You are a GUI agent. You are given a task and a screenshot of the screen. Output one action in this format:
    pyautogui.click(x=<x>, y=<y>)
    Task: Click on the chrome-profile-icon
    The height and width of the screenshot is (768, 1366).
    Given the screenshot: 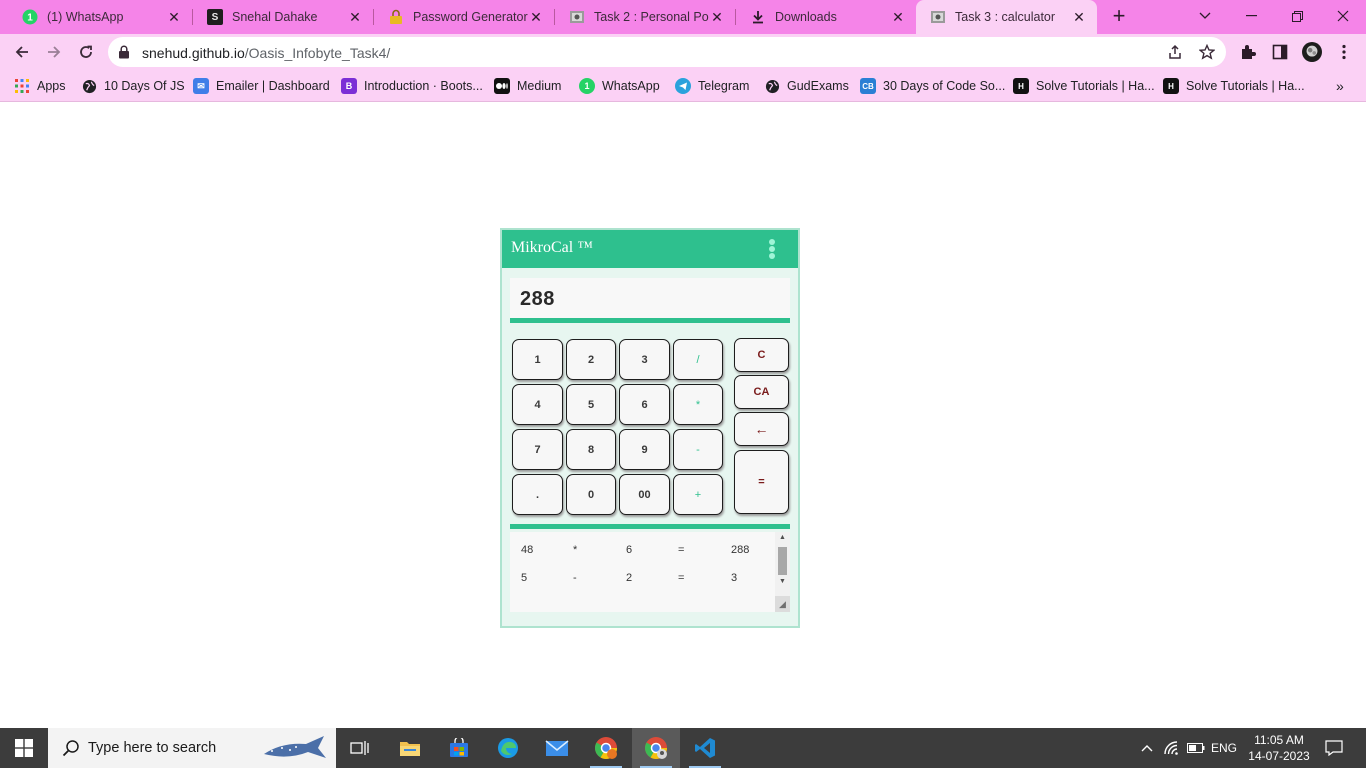 What is the action you would take?
    pyautogui.click(x=606, y=748)
    